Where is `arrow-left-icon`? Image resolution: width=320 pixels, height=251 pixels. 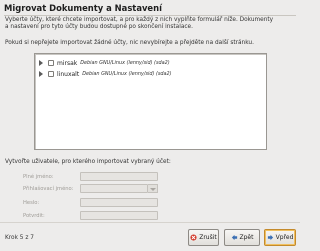
arrow-left-icon is located at coordinates (234, 237).